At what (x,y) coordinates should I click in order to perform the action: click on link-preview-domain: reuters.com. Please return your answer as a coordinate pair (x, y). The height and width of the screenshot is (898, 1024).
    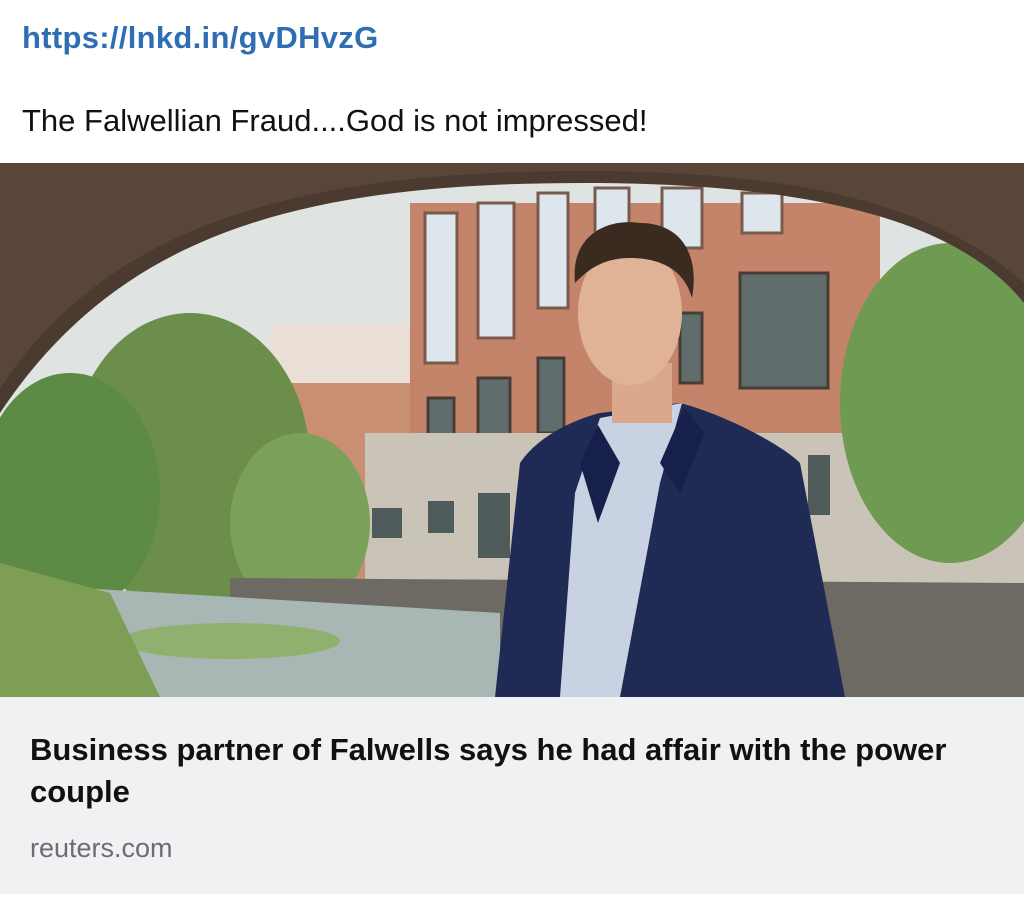
    Looking at the image, I should click on (101, 848).